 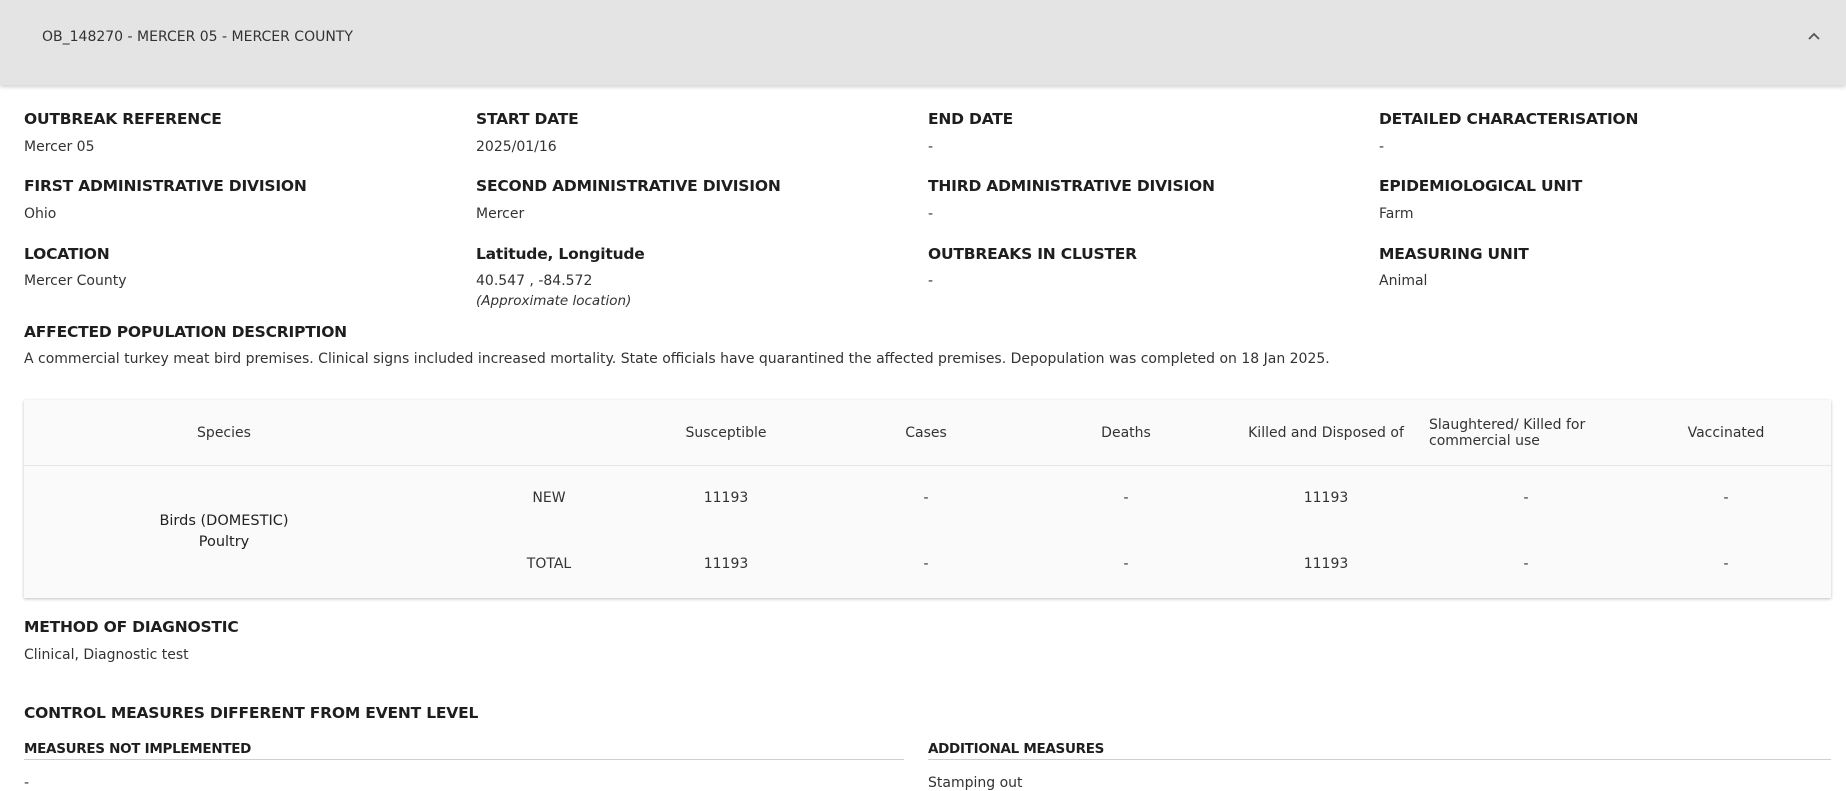 What do you see at coordinates (554, 301) in the screenshot?
I see `approximate-location-note: (Approximate location)` at bounding box center [554, 301].